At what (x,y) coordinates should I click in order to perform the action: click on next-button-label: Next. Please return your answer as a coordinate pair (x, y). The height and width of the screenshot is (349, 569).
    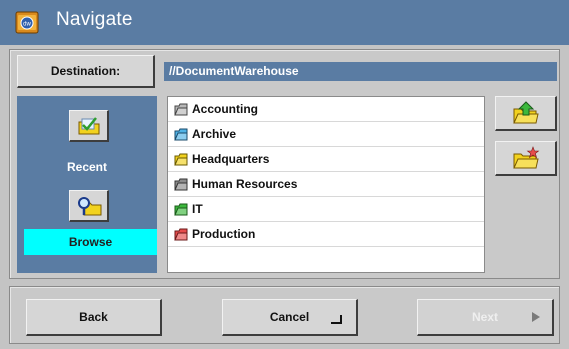
    Looking at the image, I should click on (484, 317).